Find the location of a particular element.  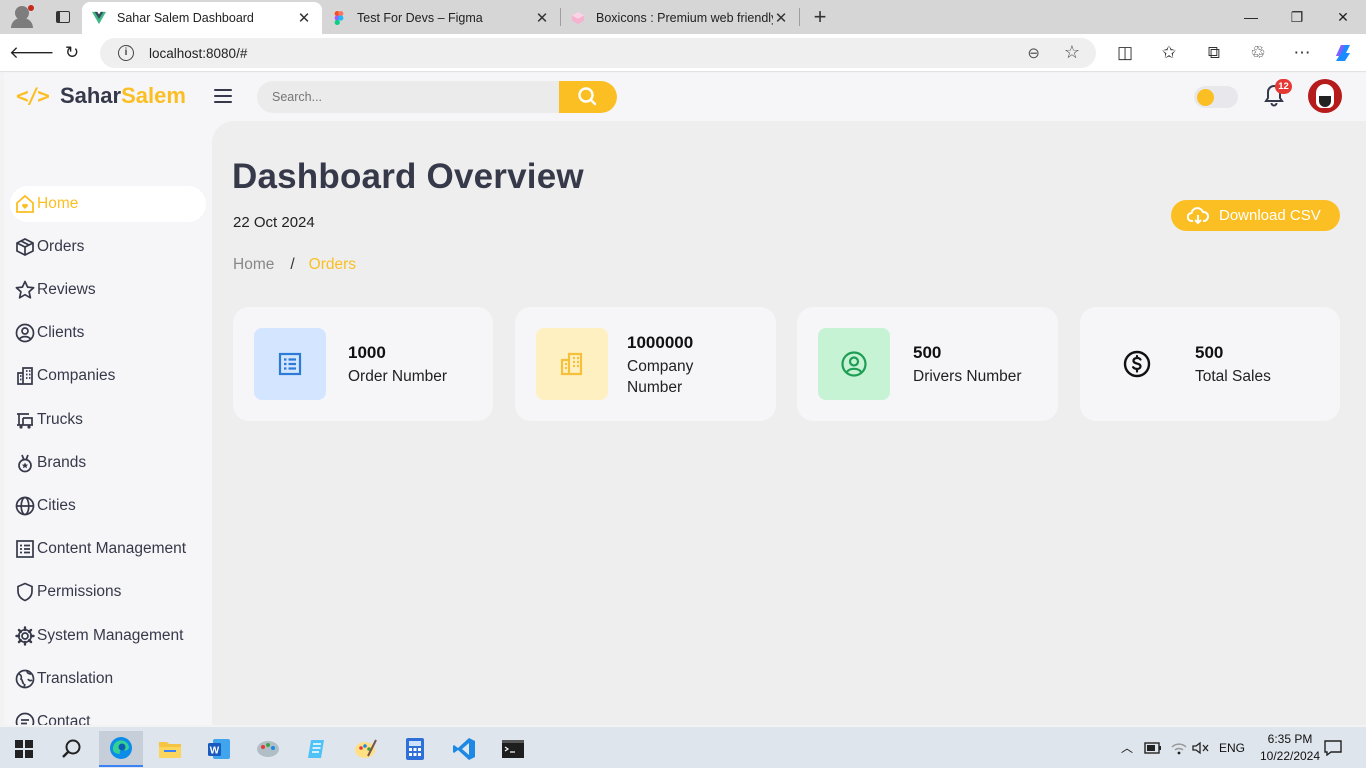

gear-icon is located at coordinates (25, 636).